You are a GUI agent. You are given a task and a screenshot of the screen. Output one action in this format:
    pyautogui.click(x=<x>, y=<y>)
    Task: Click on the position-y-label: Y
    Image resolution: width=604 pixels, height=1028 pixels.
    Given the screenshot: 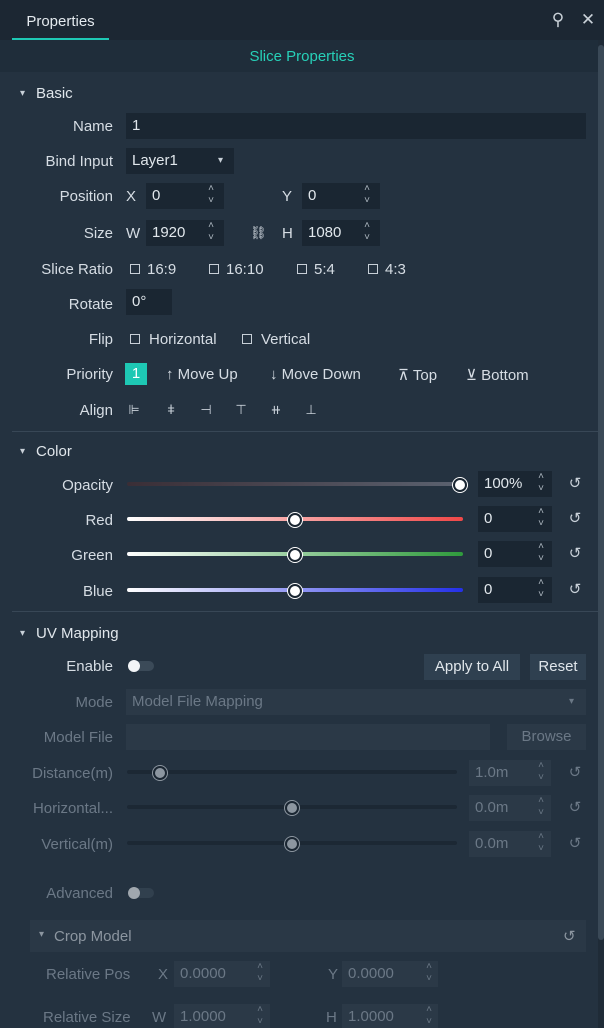 What is the action you would take?
    pyautogui.click(x=287, y=196)
    